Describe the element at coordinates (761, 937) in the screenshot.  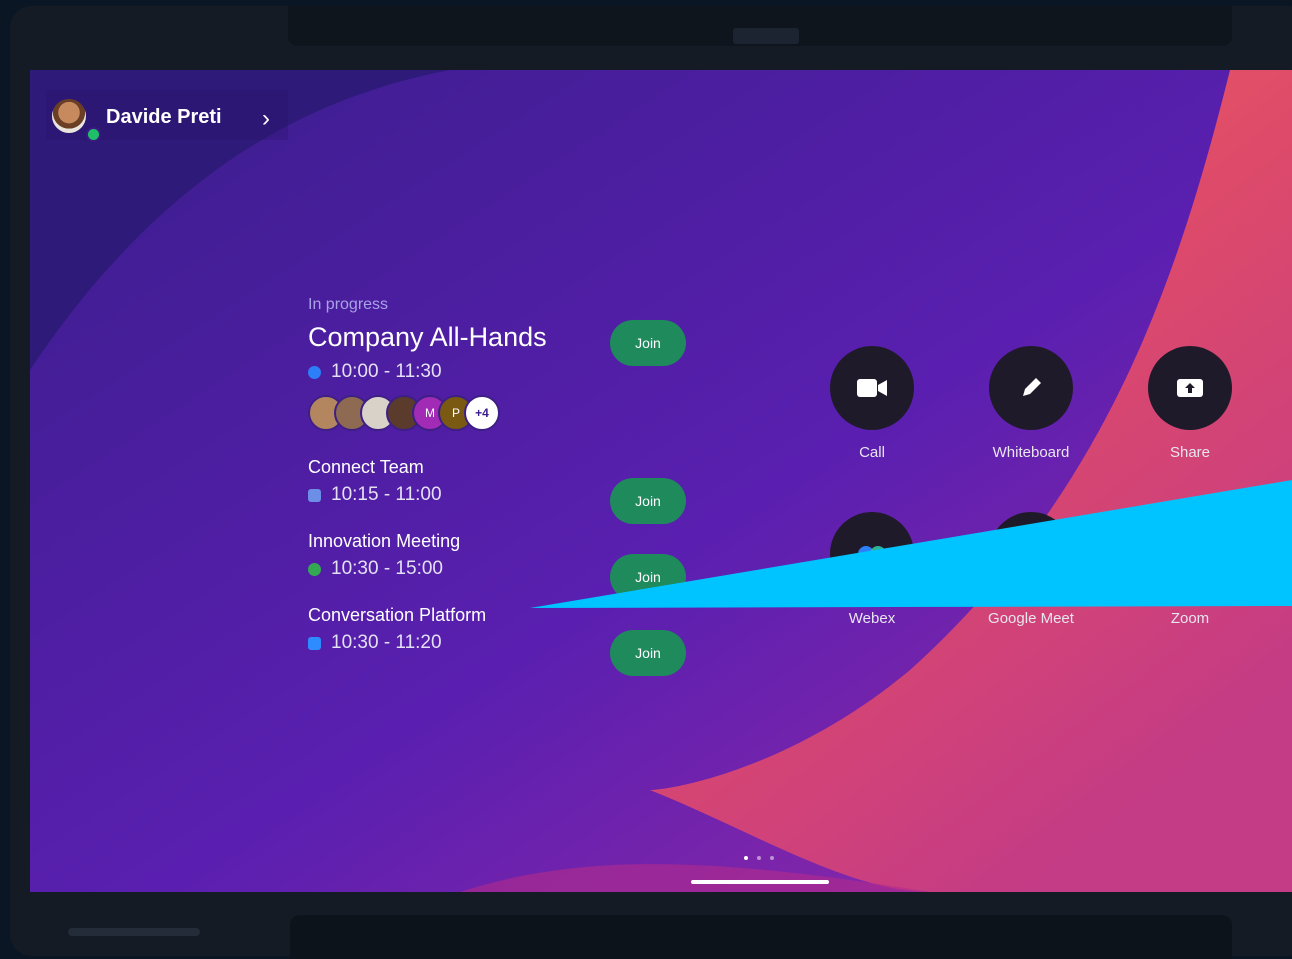
I see `bottom-bezel` at that location.